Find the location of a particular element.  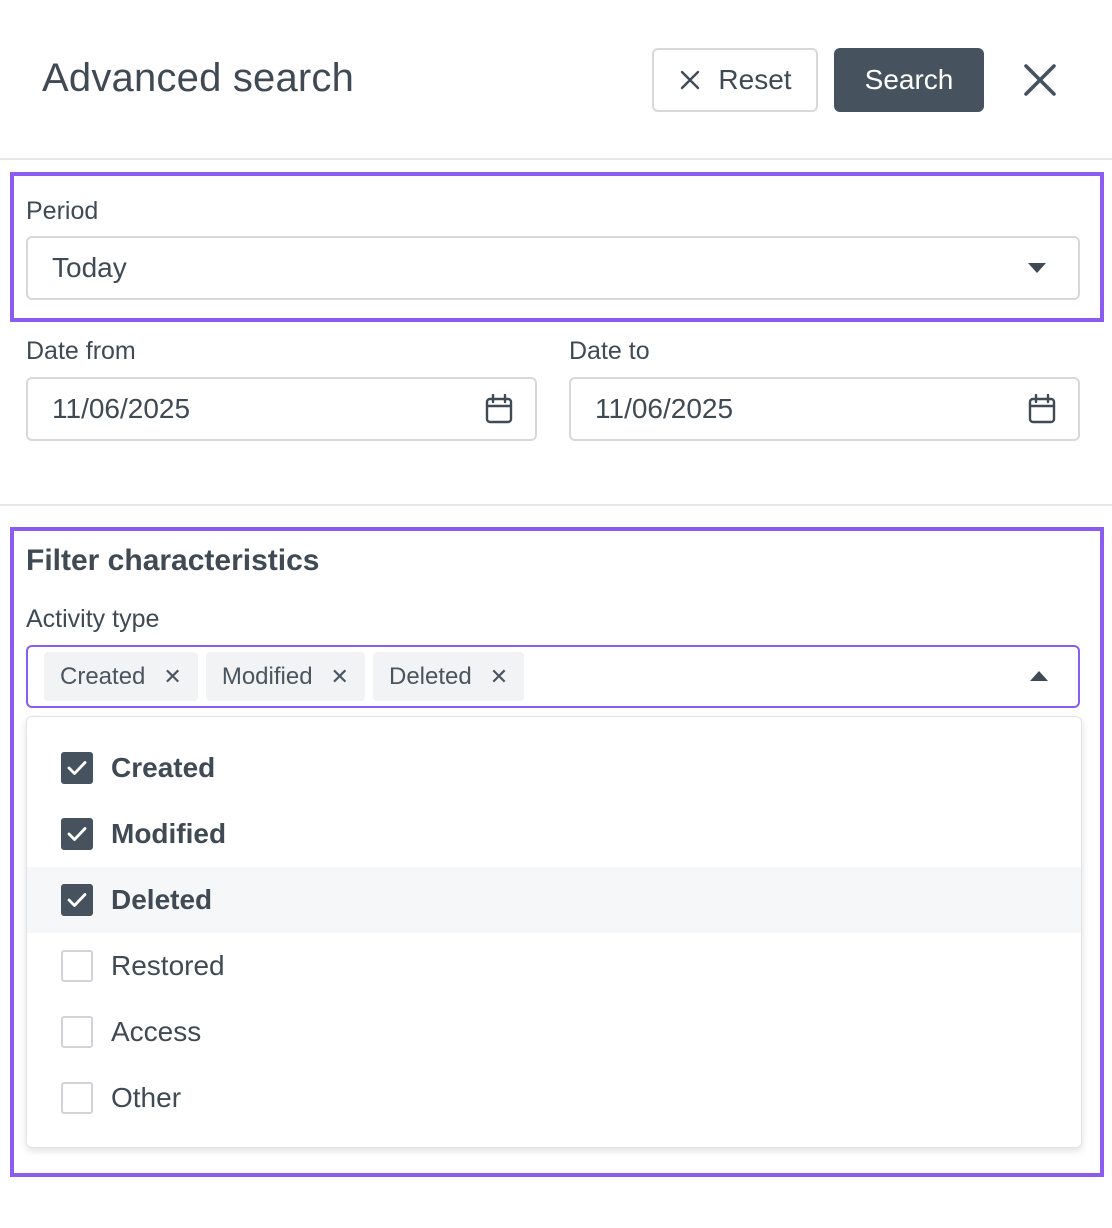

caret-up-icon is located at coordinates (1039, 675).